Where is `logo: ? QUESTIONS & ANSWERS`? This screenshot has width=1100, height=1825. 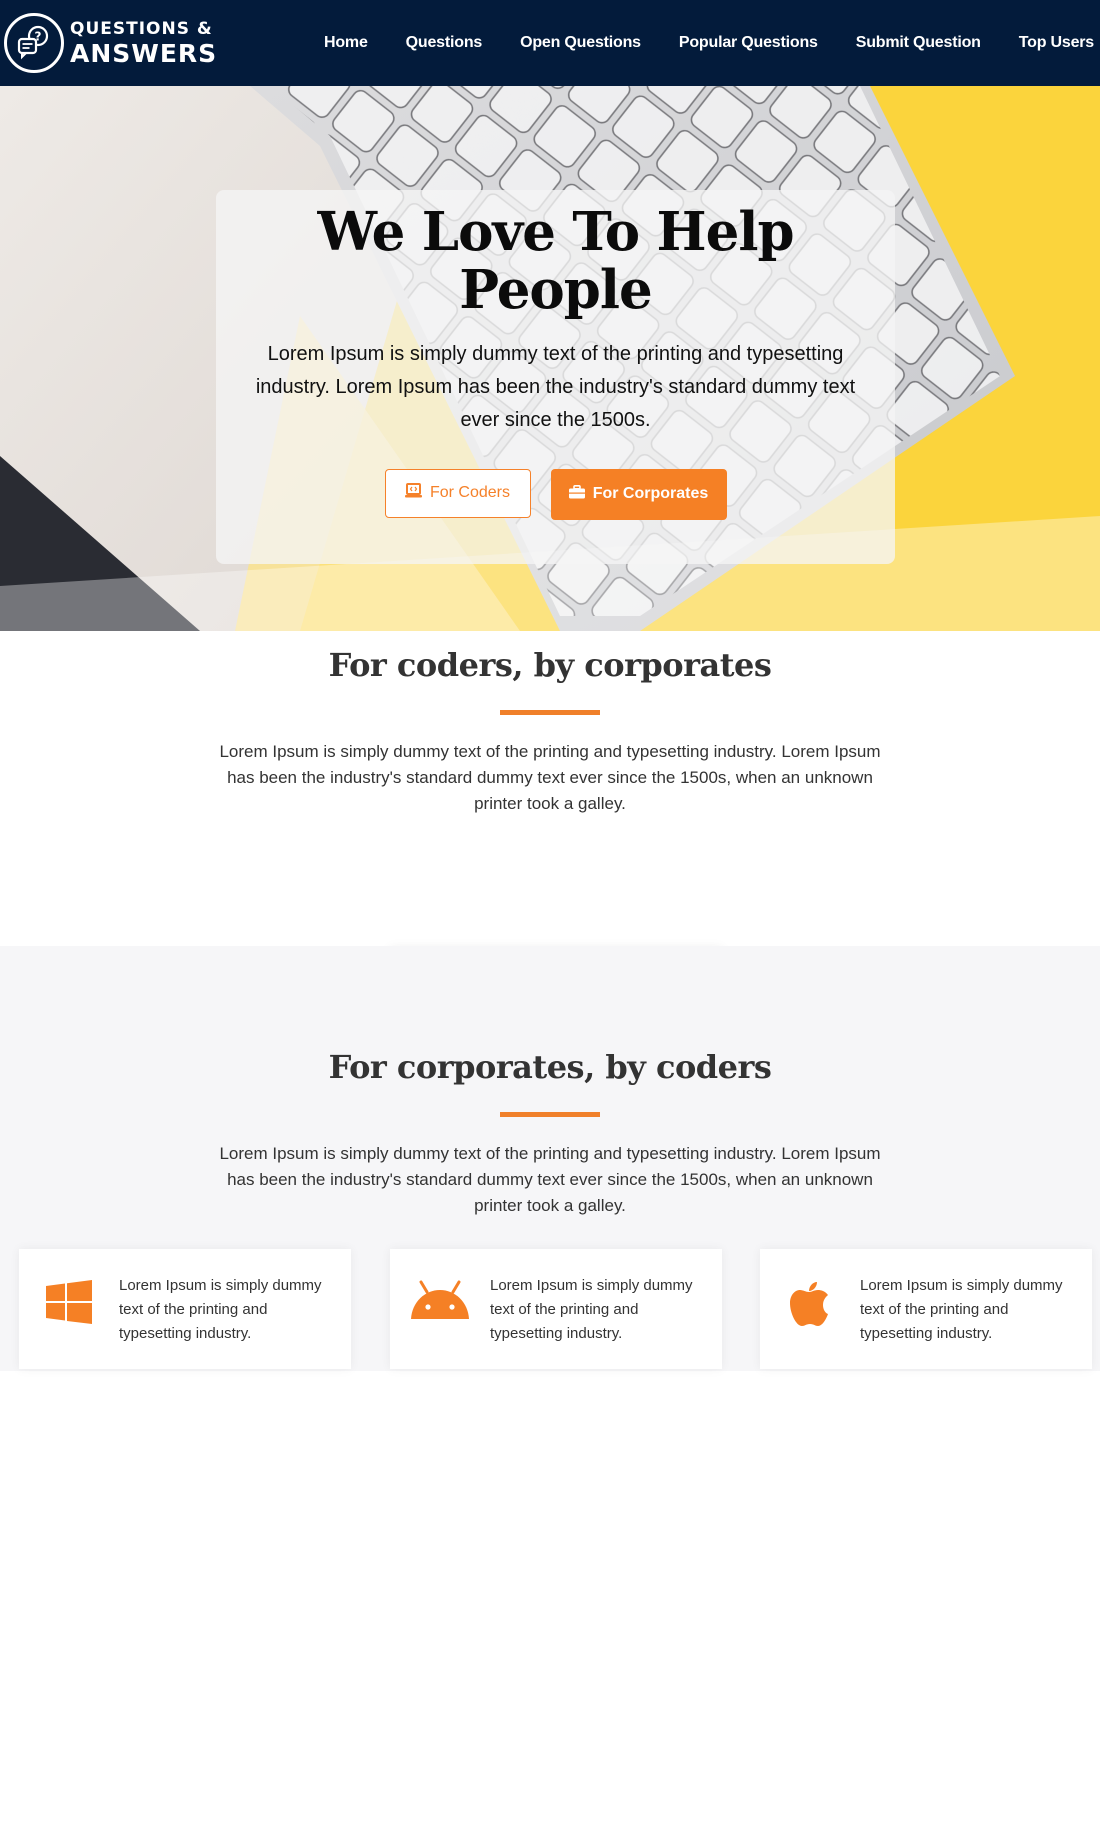
logo: ? QUESTIONS & ANSWERS is located at coordinates (110, 43).